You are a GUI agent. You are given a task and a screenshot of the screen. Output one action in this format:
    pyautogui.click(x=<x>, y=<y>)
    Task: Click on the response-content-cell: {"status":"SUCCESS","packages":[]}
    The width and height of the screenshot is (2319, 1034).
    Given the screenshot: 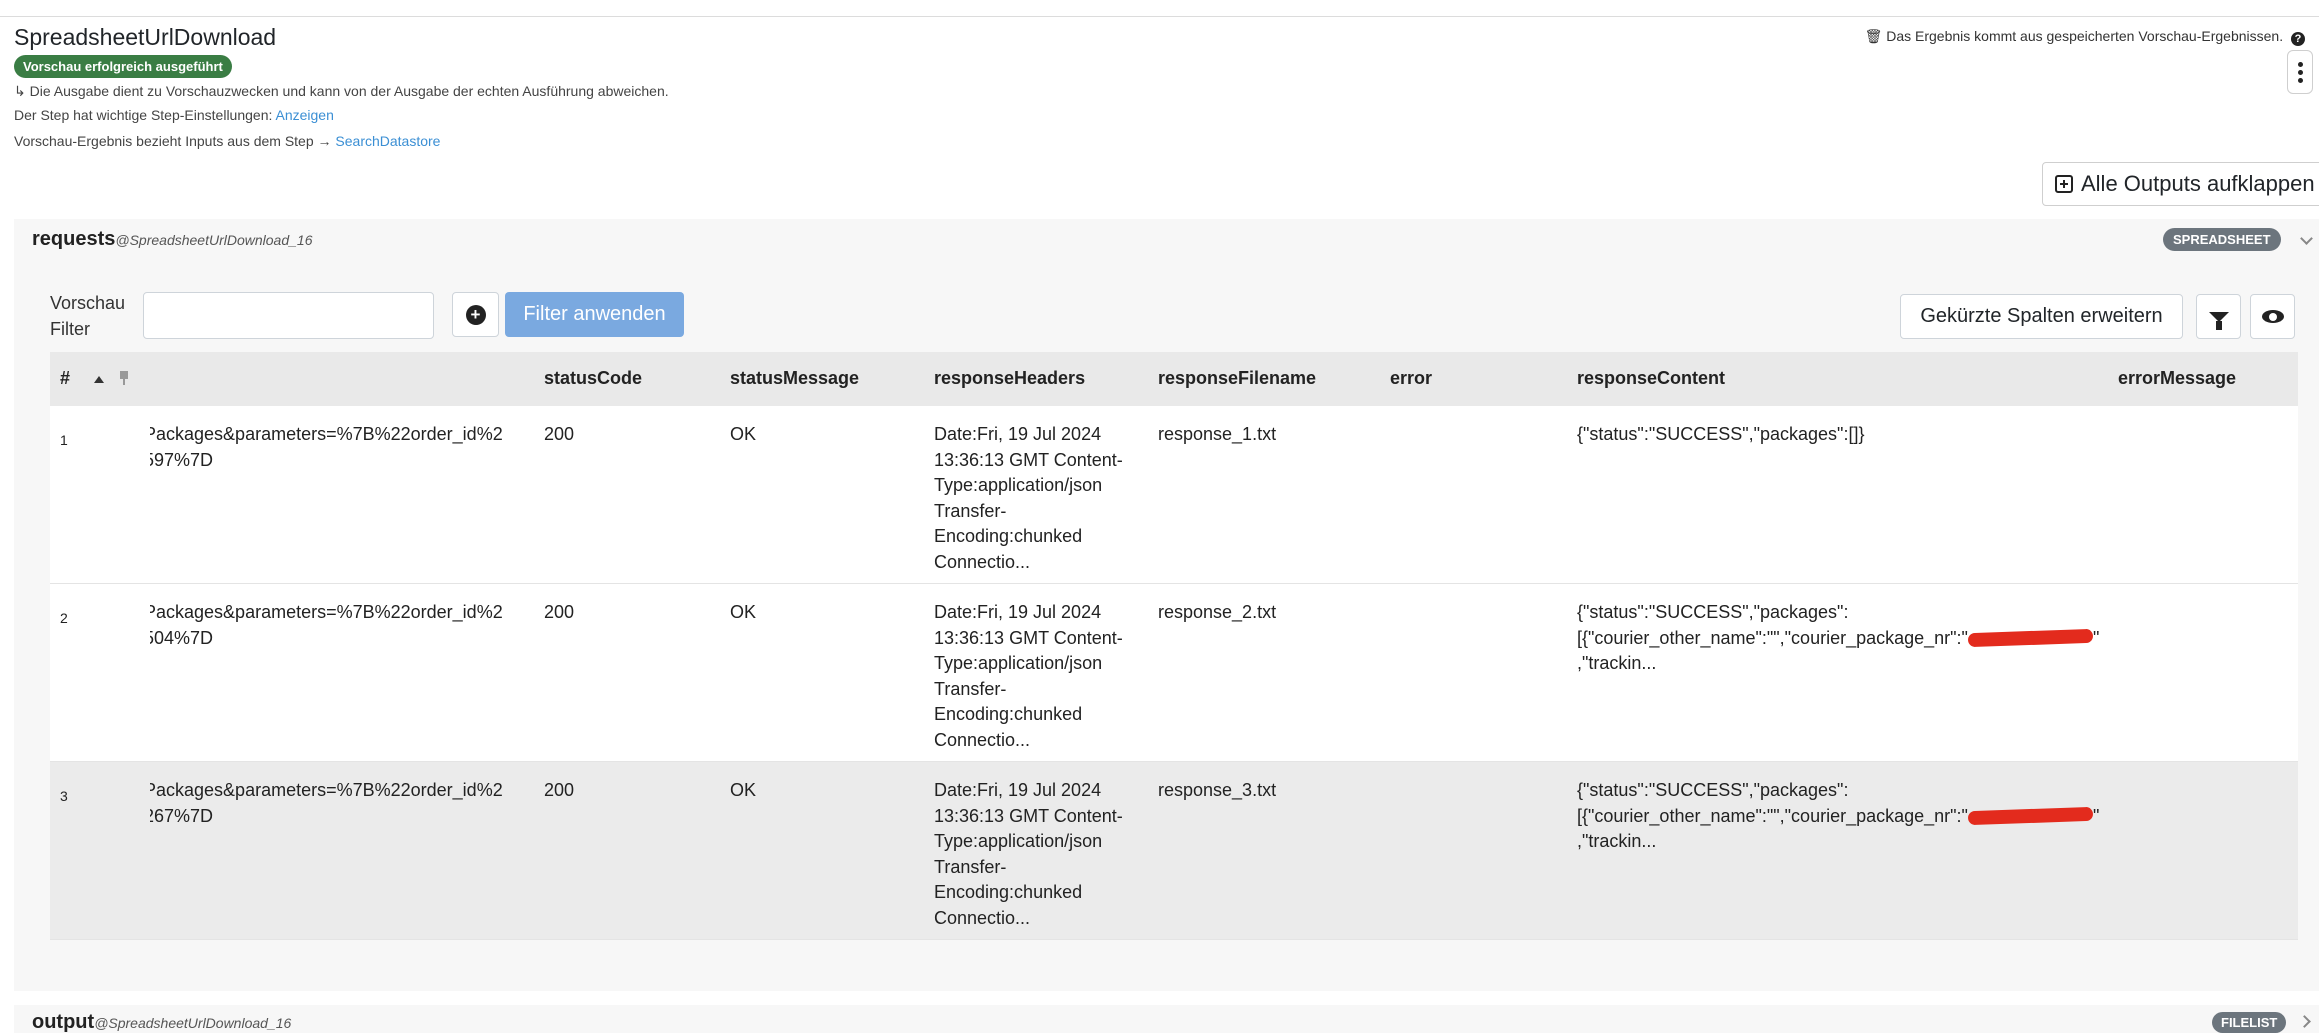 What is the action you would take?
    pyautogui.click(x=1847, y=435)
    